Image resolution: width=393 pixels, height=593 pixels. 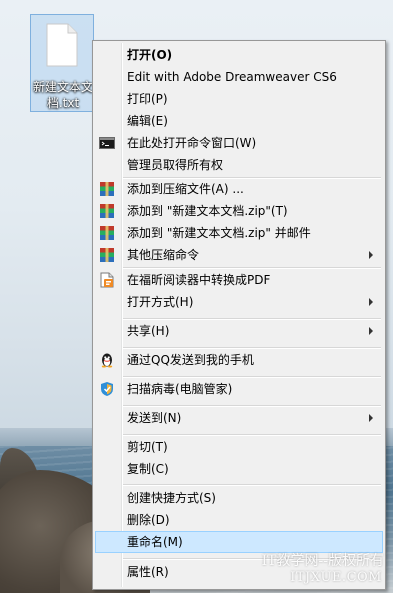 I want to click on menu-item-label: 属性(R), so click(x=148, y=572).